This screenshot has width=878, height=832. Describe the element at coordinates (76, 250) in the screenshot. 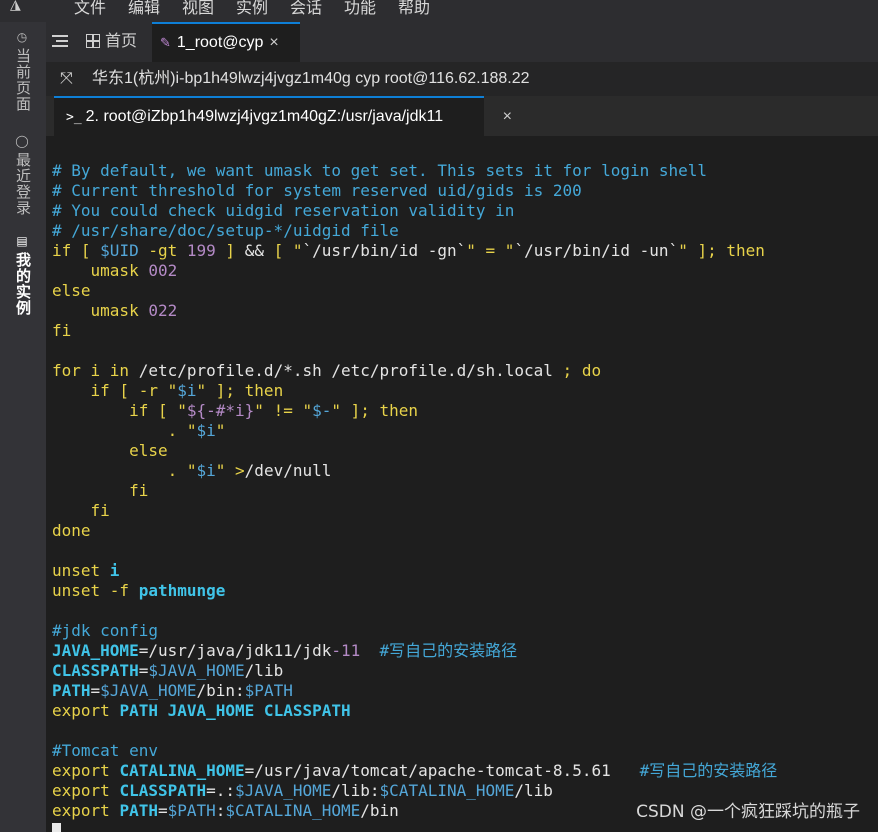

I see `terminal-token: if [` at that location.